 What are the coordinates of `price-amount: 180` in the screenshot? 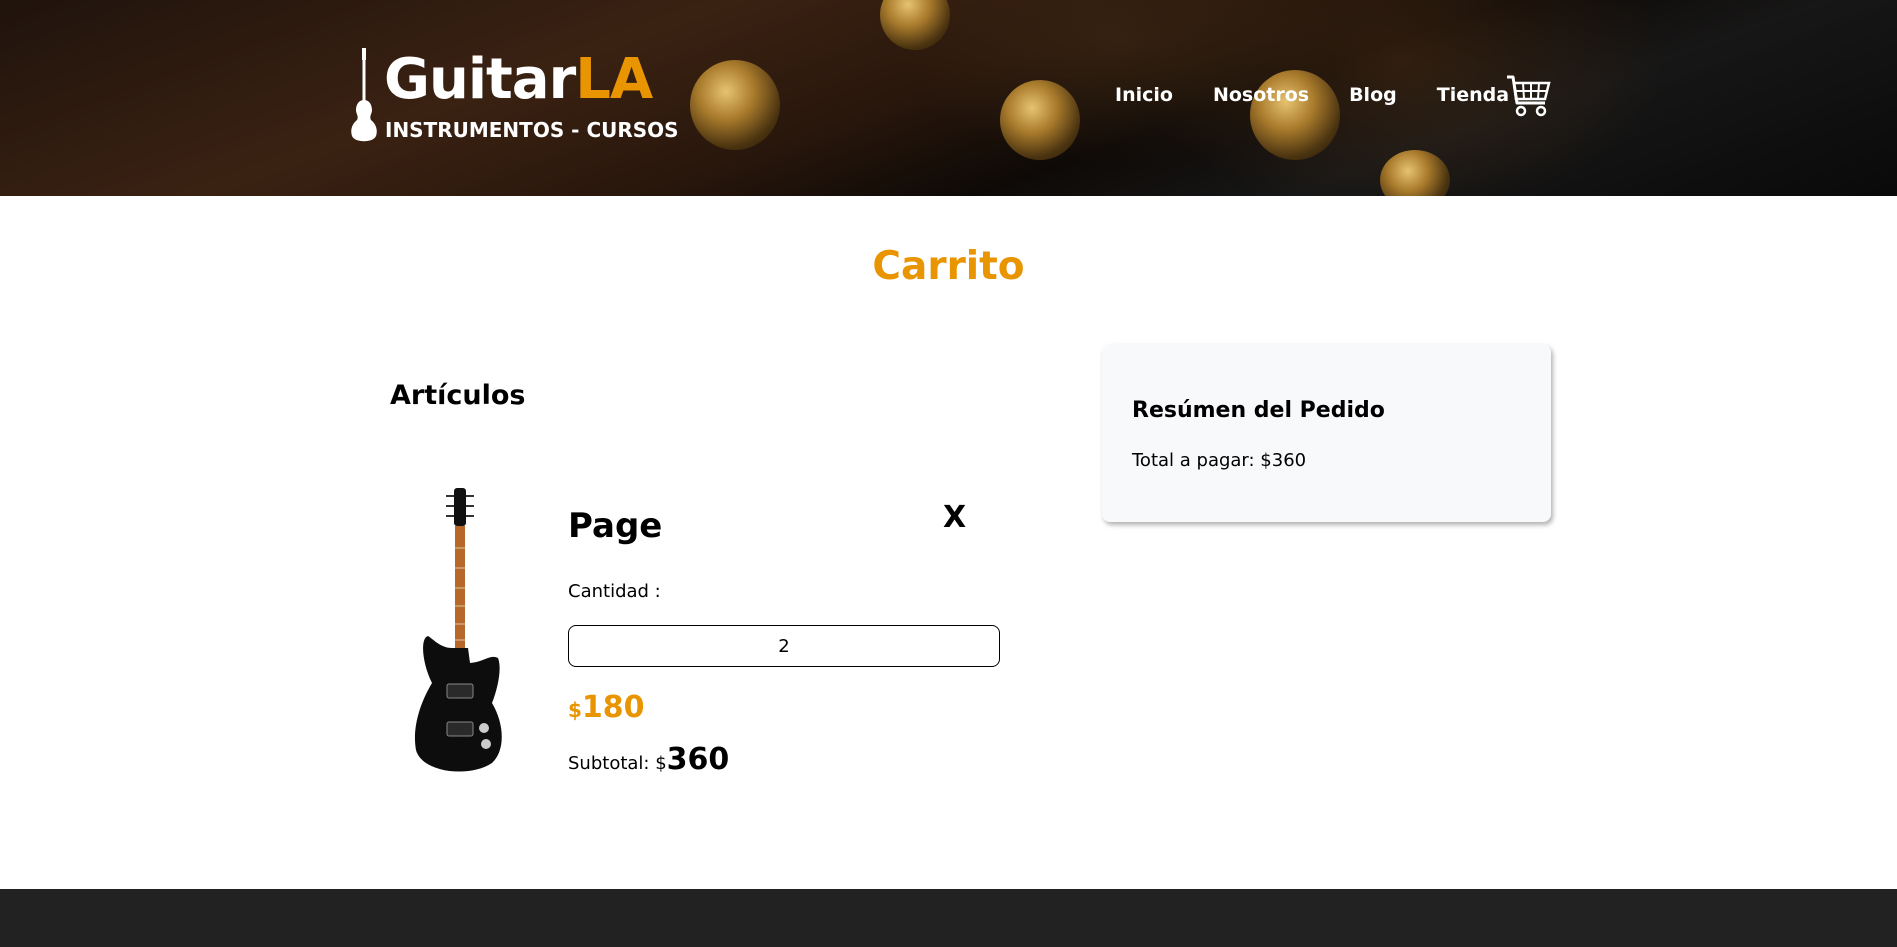 It's located at (613, 707).